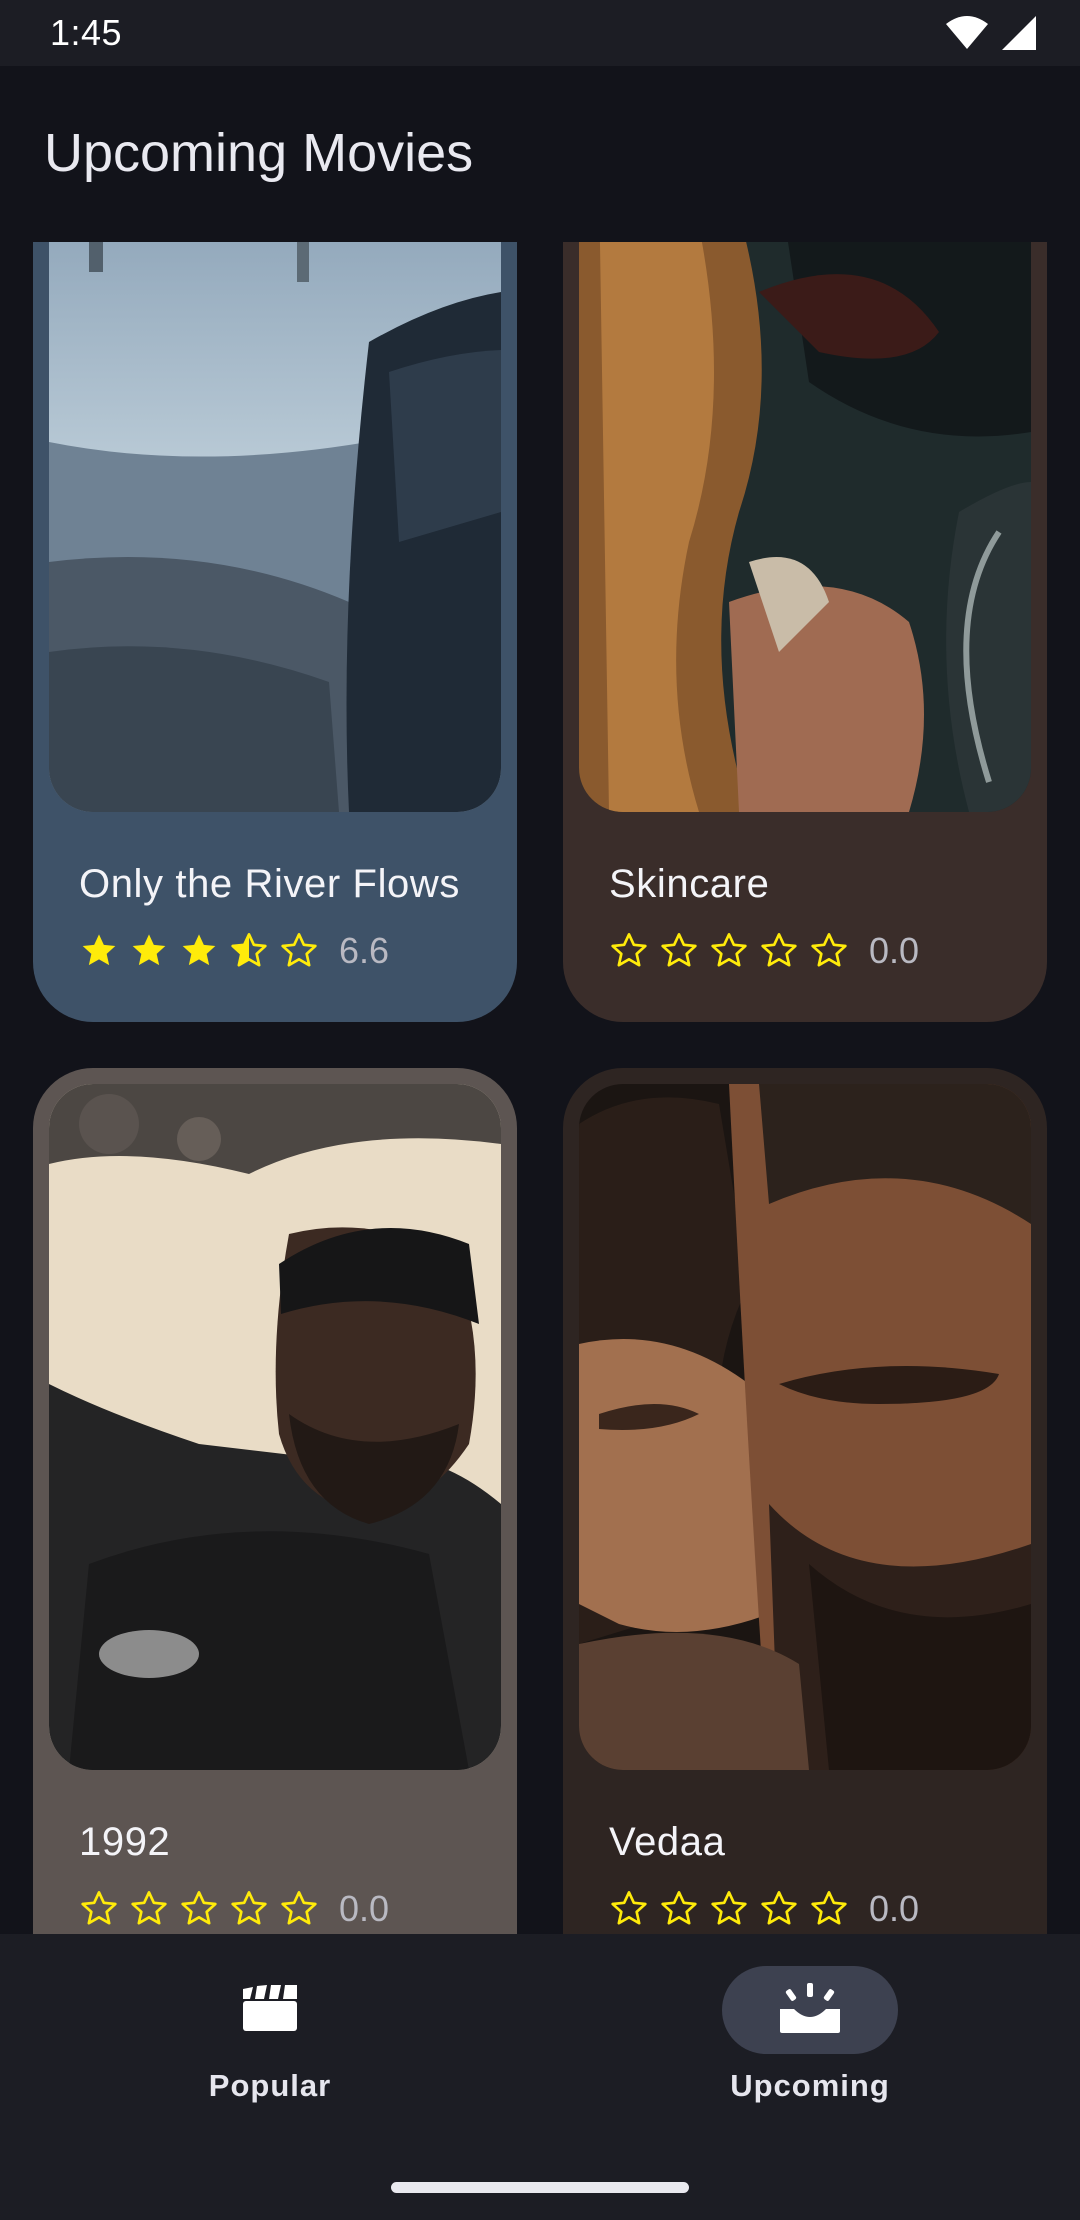 The height and width of the screenshot is (2220, 1080). Describe the element at coordinates (991, 33) in the screenshot. I see `status-icons` at that location.